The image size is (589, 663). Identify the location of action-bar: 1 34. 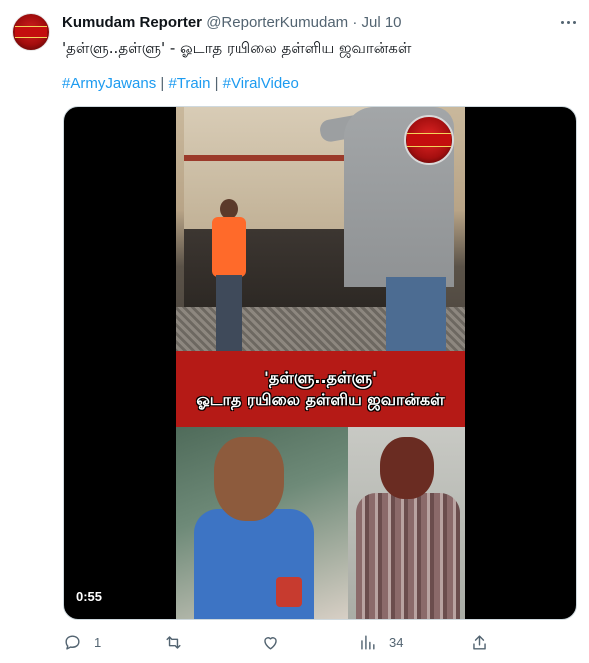
(294, 642).